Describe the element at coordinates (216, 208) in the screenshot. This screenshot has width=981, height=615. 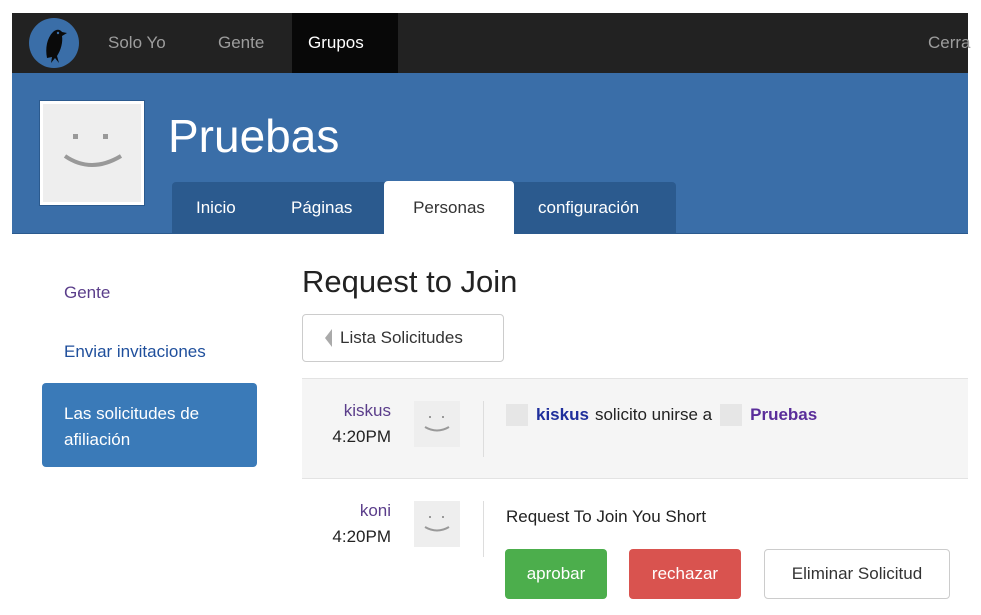
I see `tab-inicio: Inicio` at that location.